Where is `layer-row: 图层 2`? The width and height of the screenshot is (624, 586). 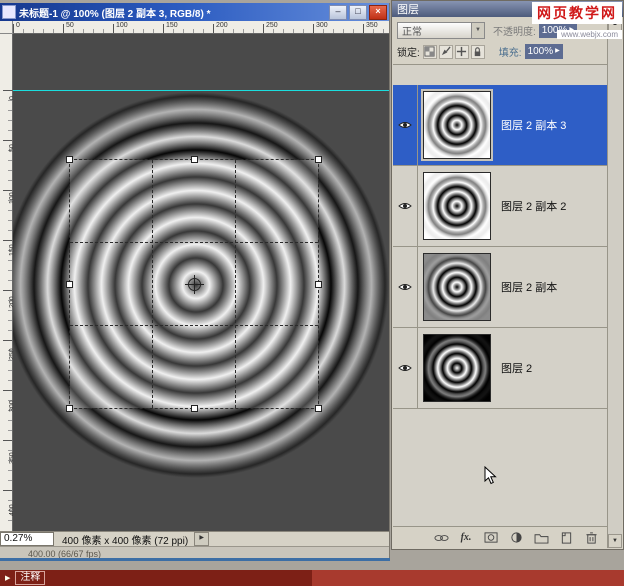 layer-row: 图层 2 is located at coordinates (500, 368).